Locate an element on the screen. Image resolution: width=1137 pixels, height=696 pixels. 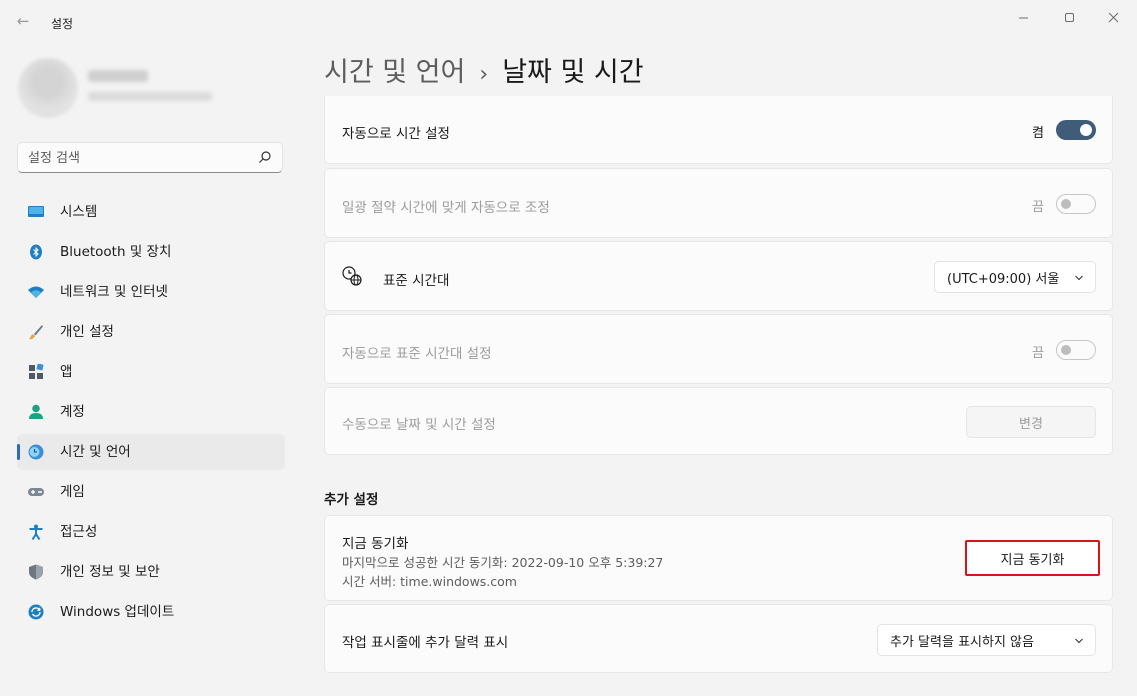
breadcrumb: 시간 및 언어 › 날짜 및 시간 is located at coordinates (484, 74).